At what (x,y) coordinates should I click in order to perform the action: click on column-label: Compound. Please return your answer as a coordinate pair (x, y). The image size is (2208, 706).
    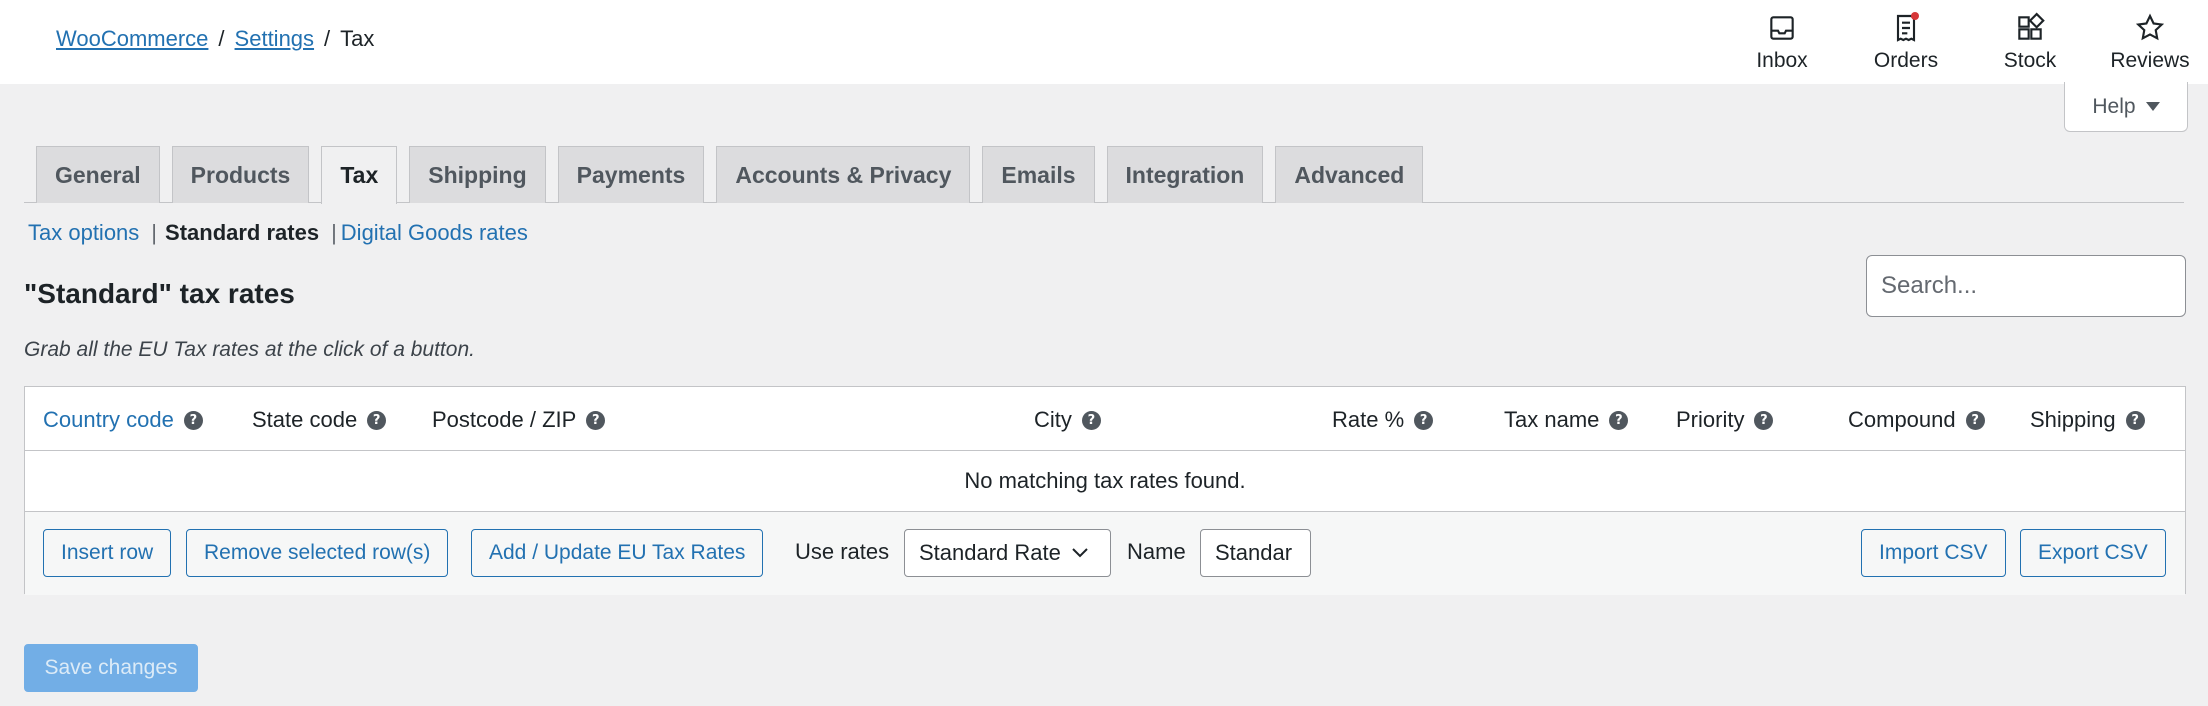
    Looking at the image, I should click on (1902, 419).